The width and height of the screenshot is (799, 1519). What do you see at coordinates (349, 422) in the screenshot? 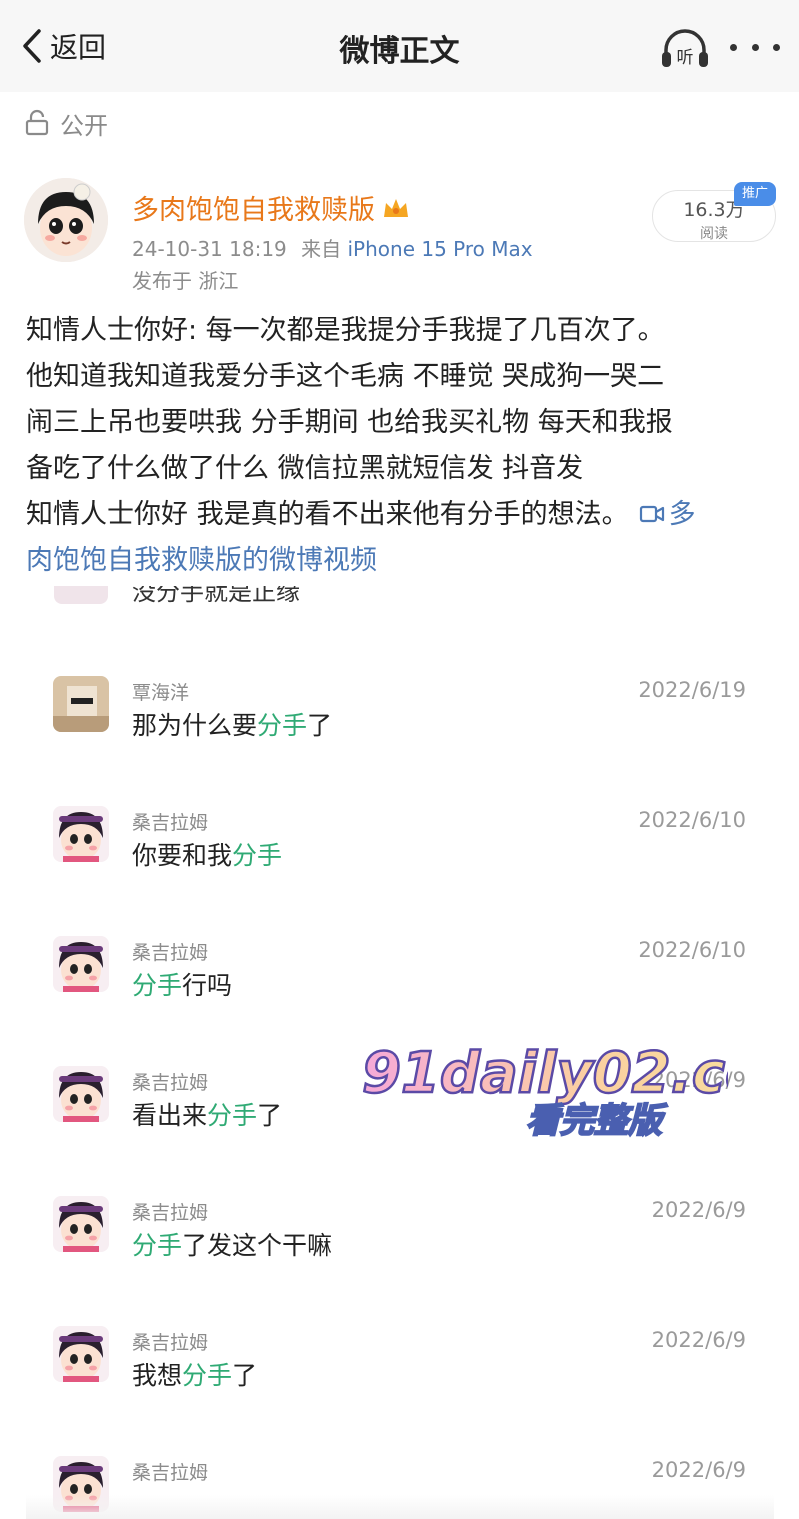
I see `post-line: 闹三上吊也要哄我 分手期间 也给我买礼物 每天和我报` at bounding box center [349, 422].